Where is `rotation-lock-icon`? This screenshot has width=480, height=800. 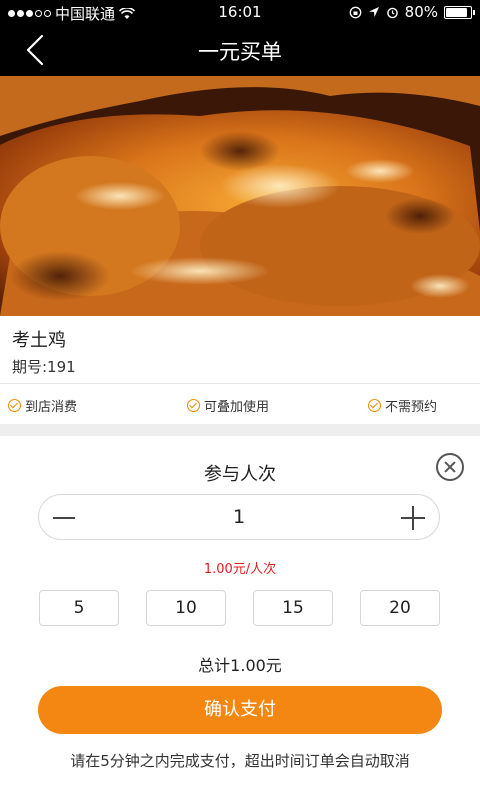 rotation-lock-icon is located at coordinates (355, 12).